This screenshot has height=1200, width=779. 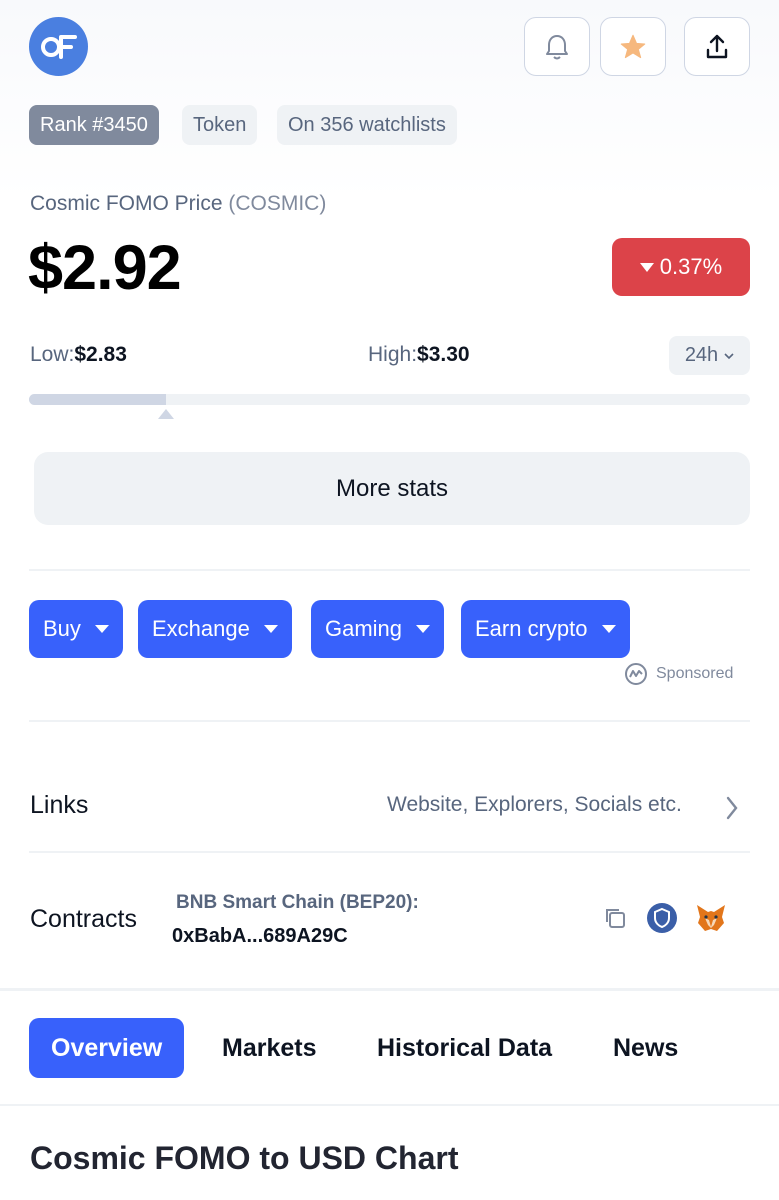 I want to click on copy-icon, so click(x=615, y=918).